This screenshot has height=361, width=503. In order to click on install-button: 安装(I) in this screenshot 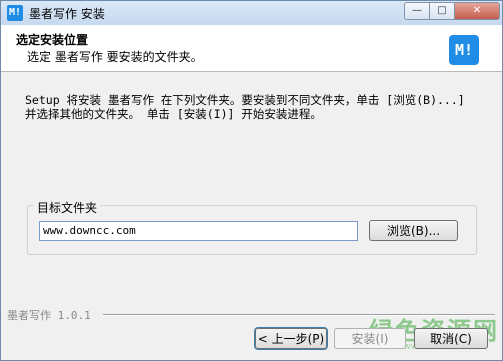, I will do `click(370, 338)`.